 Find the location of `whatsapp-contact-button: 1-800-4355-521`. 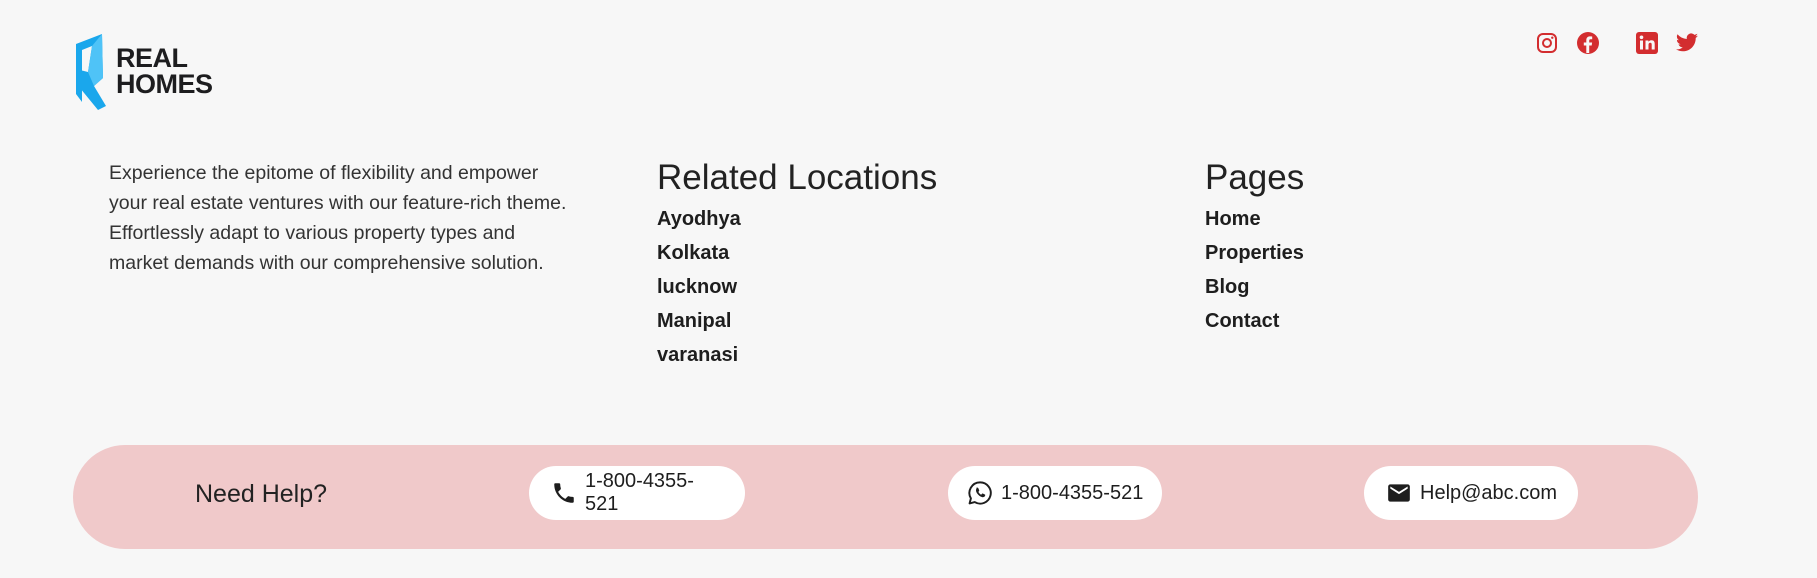

whatsapp-contact-button: 1-800-4355-521 is located at coordinates (1055, 493).